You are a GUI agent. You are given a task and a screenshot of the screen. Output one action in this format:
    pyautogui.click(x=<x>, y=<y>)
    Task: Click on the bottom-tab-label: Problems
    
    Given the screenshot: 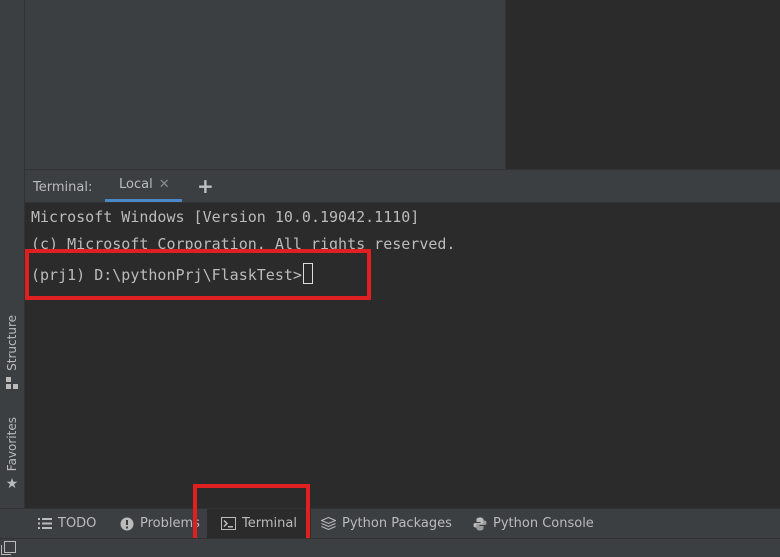 What is the action you would take?
    pyautogui.click(x=170, y=523)
    